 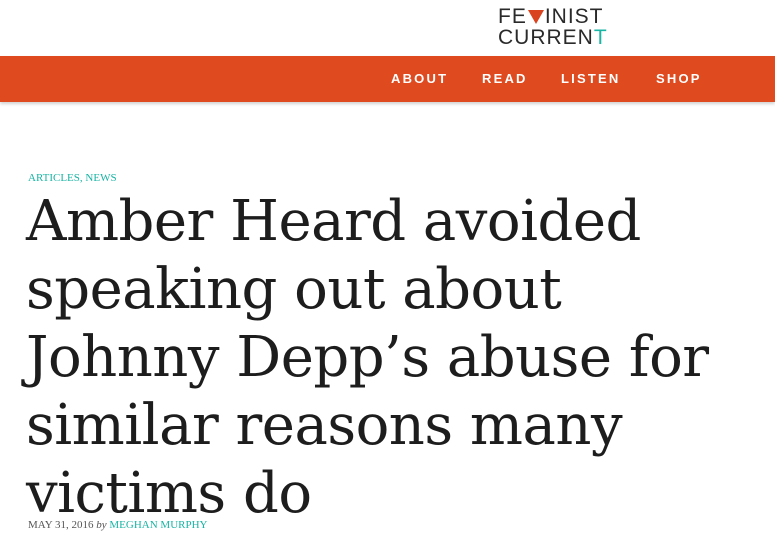 I want to click on logo-triangle-icon, so click(x=535, y=17).